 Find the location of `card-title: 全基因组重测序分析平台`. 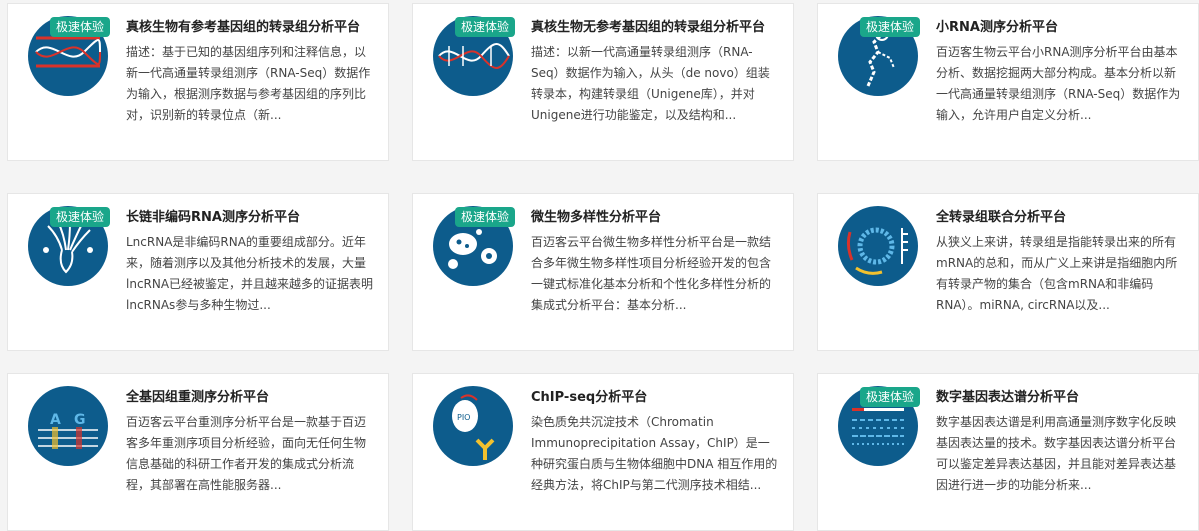

card-title: 全基因组重测序分析平台 is located at coordinates (197, 395).